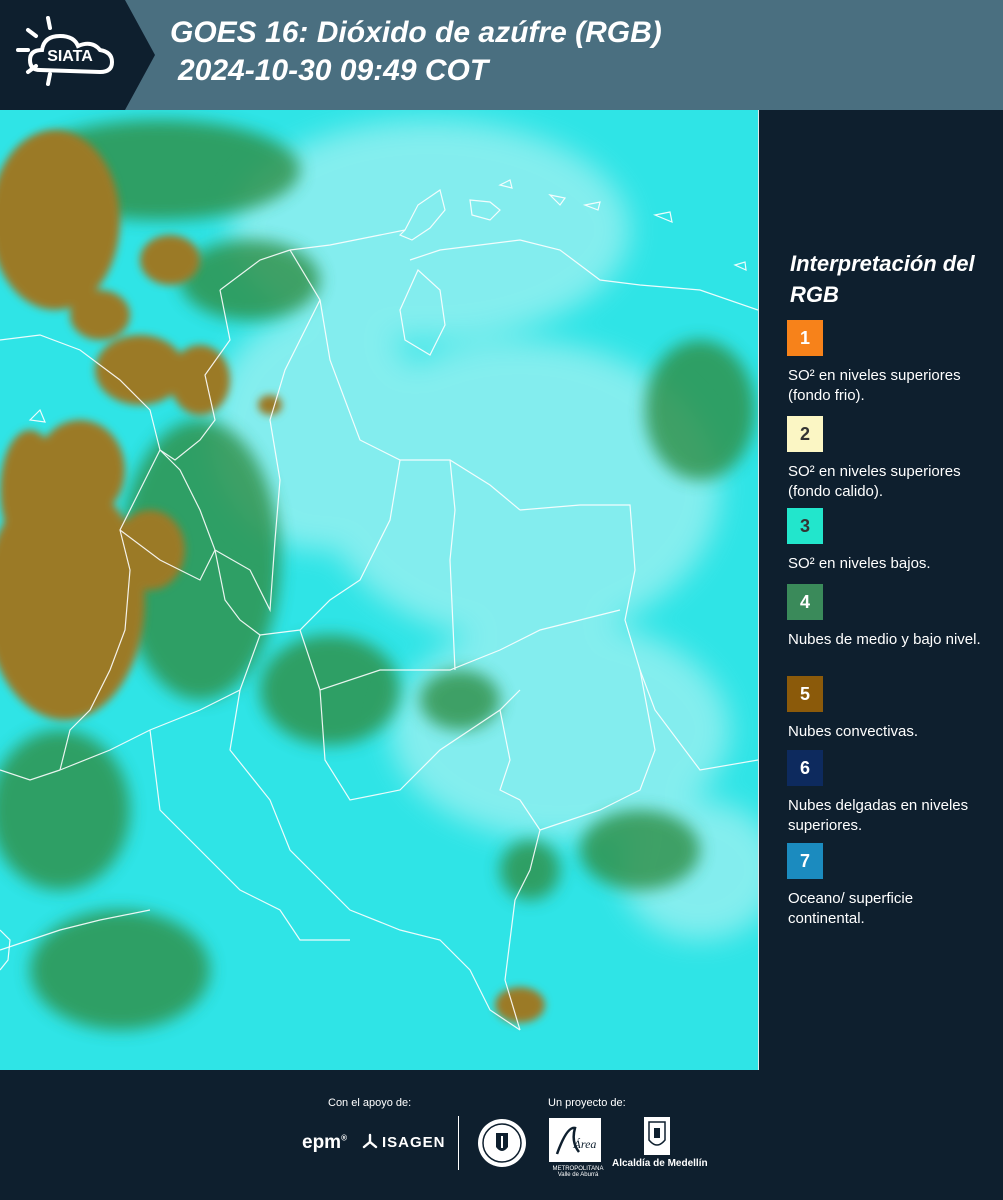 The width and height of the screenshot is (1003, 1200). I want to click on legend-title: Interpretación del RGB, so click(882, 279).